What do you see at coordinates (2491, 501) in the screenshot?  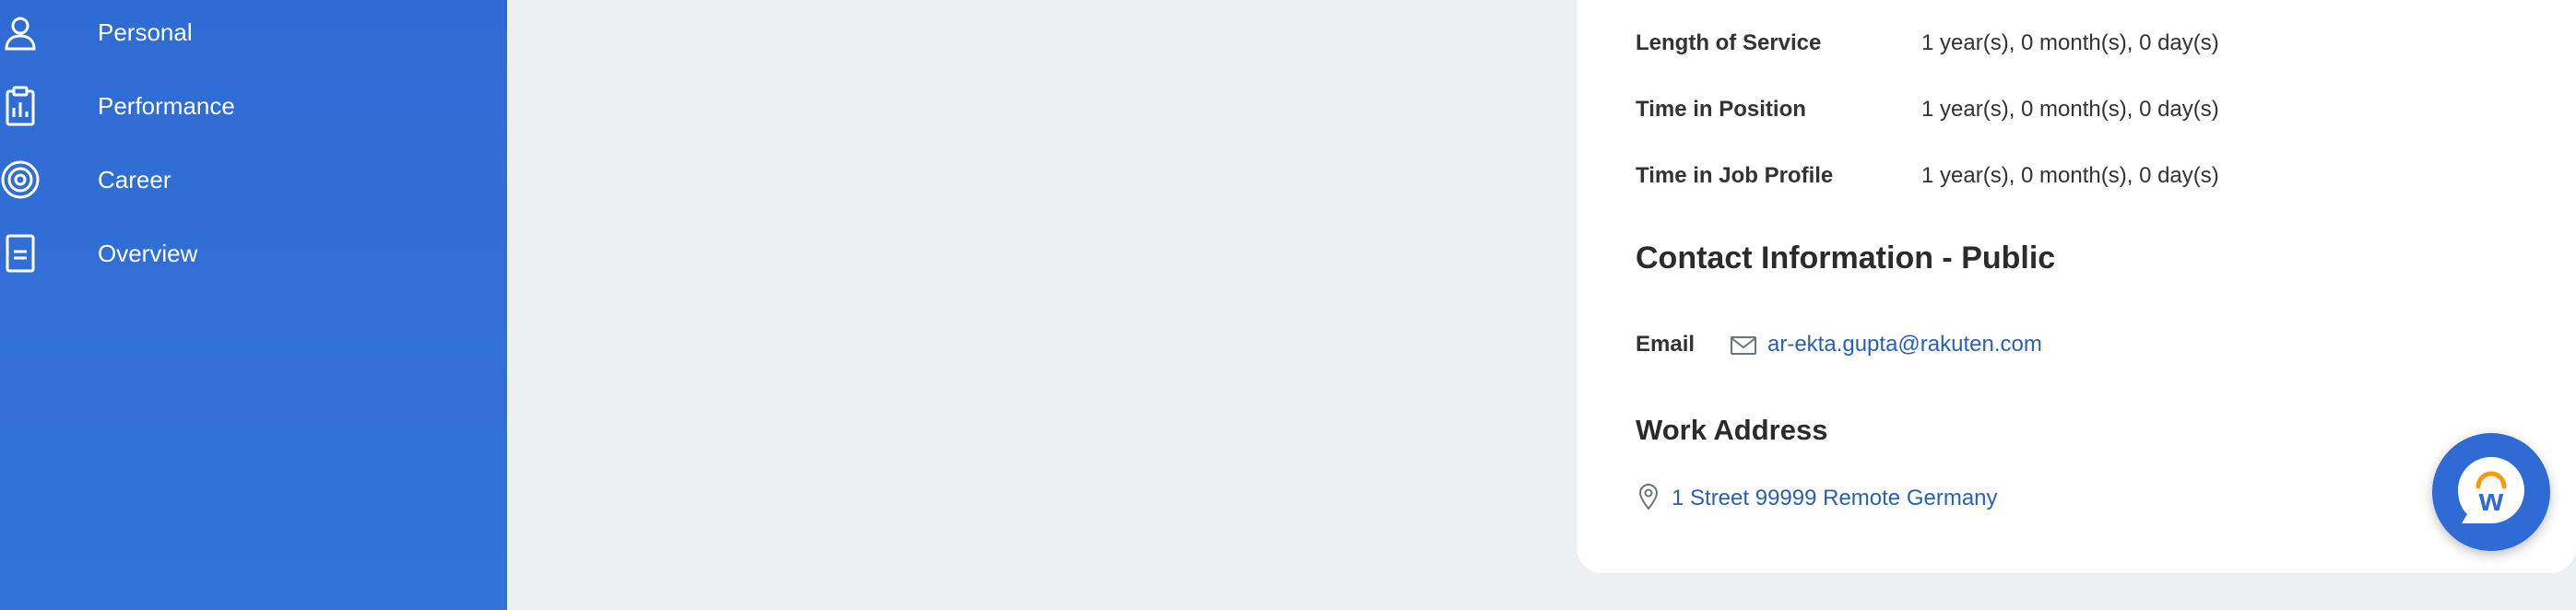 I see `chat-logo-letter: w` at bounding box center [2491, 501].